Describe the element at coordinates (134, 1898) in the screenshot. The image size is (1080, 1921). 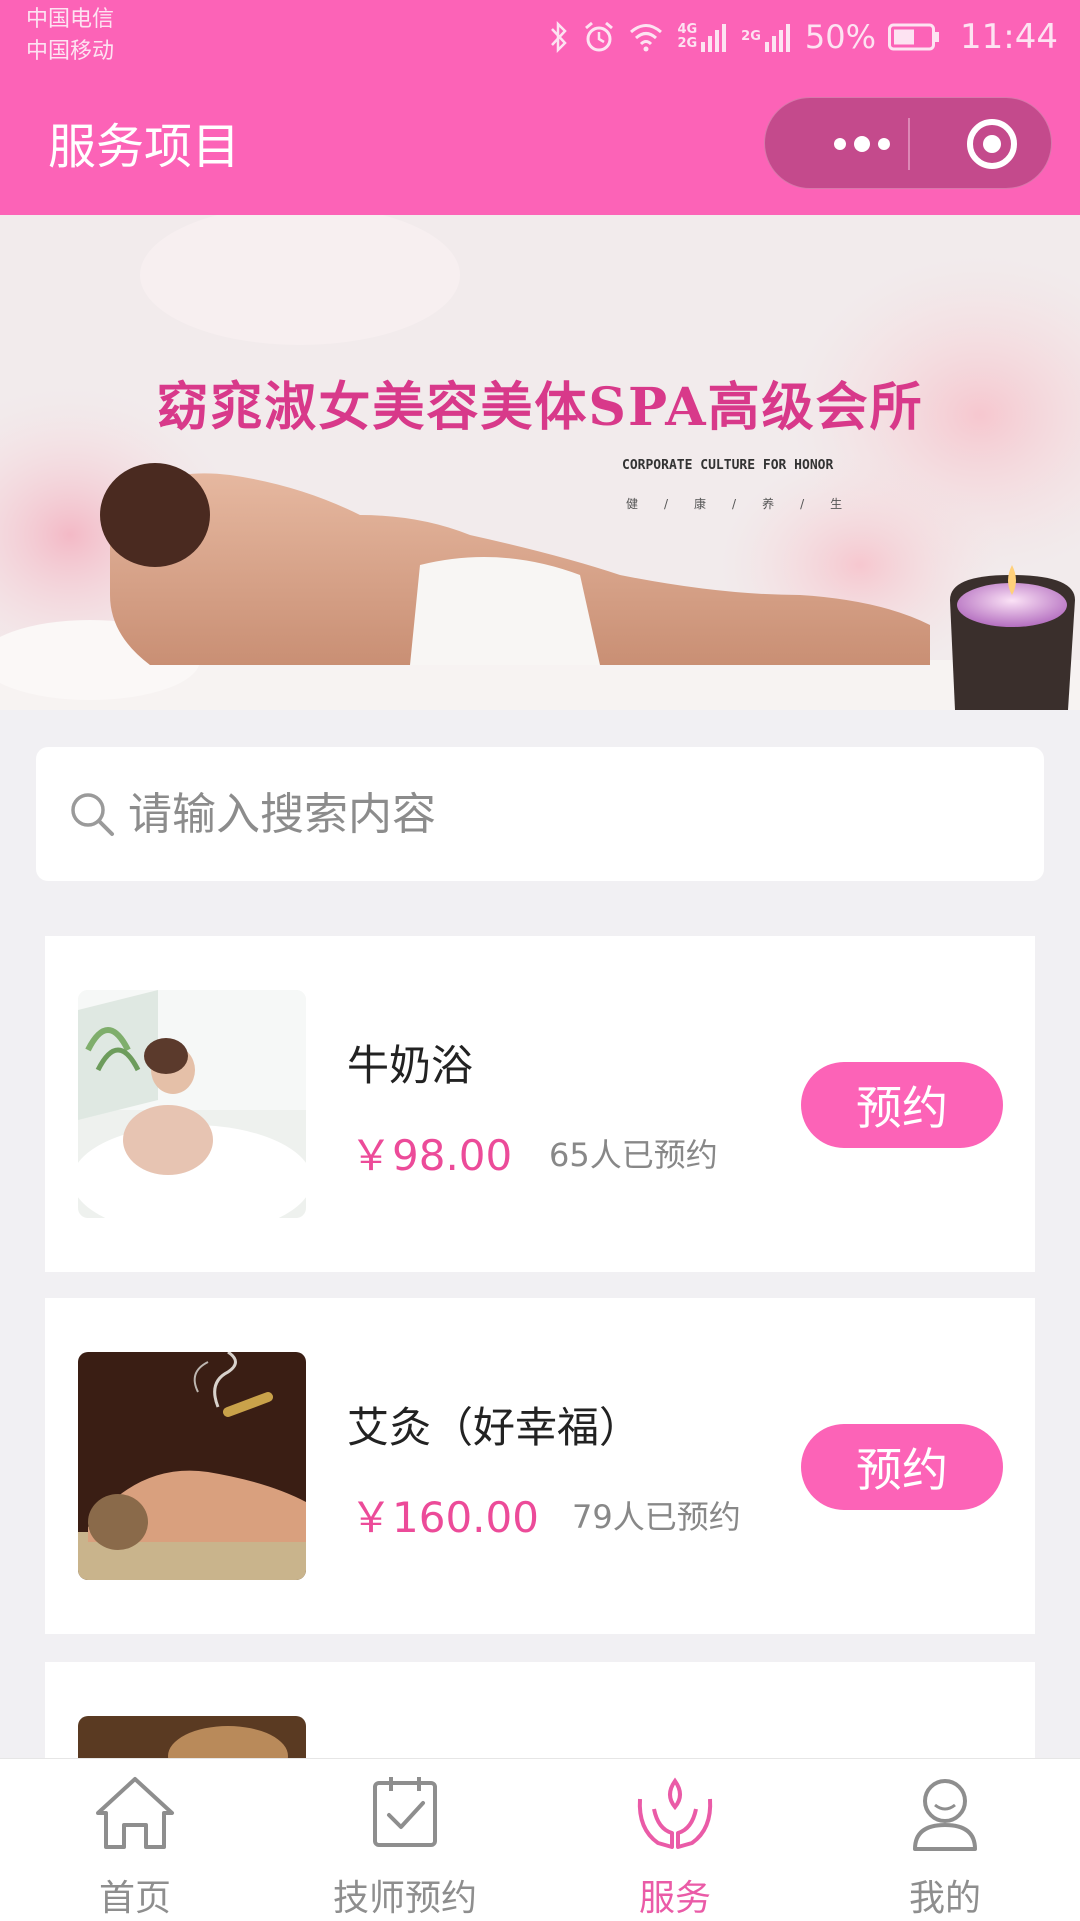
I see `tab-home-label: 首页` at that location.